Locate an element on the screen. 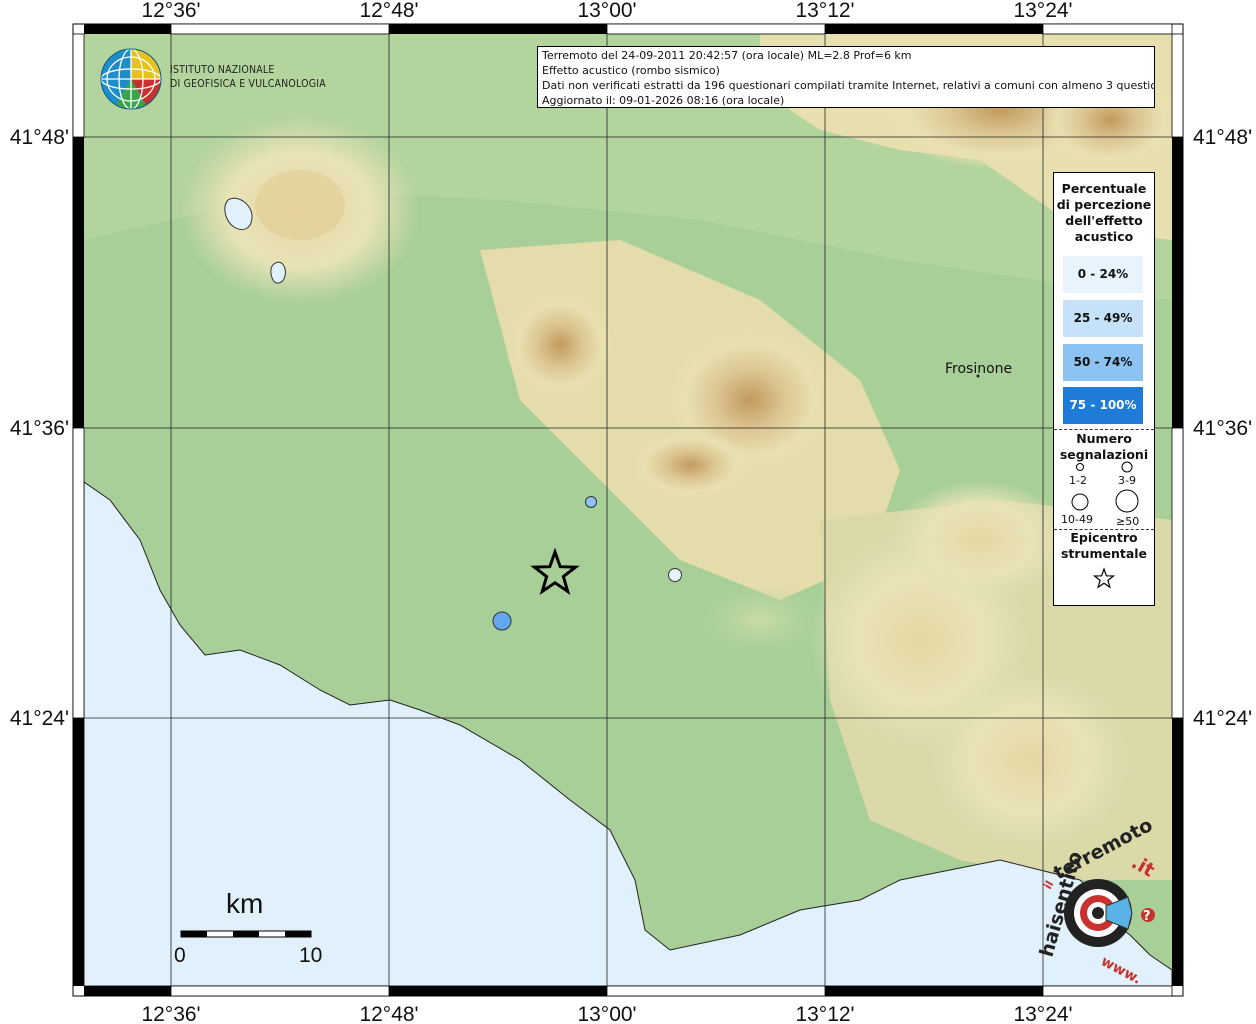 This screenshot has height=1024, width=1256. lon-label-bottom: 12°36' is located at coordinates (170, 1013).